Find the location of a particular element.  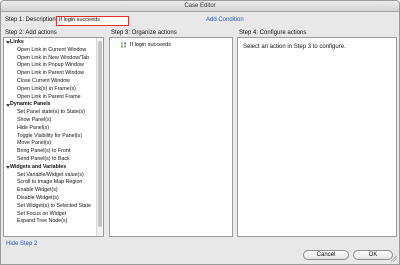

case-icon is located at coordinates (123, 45).